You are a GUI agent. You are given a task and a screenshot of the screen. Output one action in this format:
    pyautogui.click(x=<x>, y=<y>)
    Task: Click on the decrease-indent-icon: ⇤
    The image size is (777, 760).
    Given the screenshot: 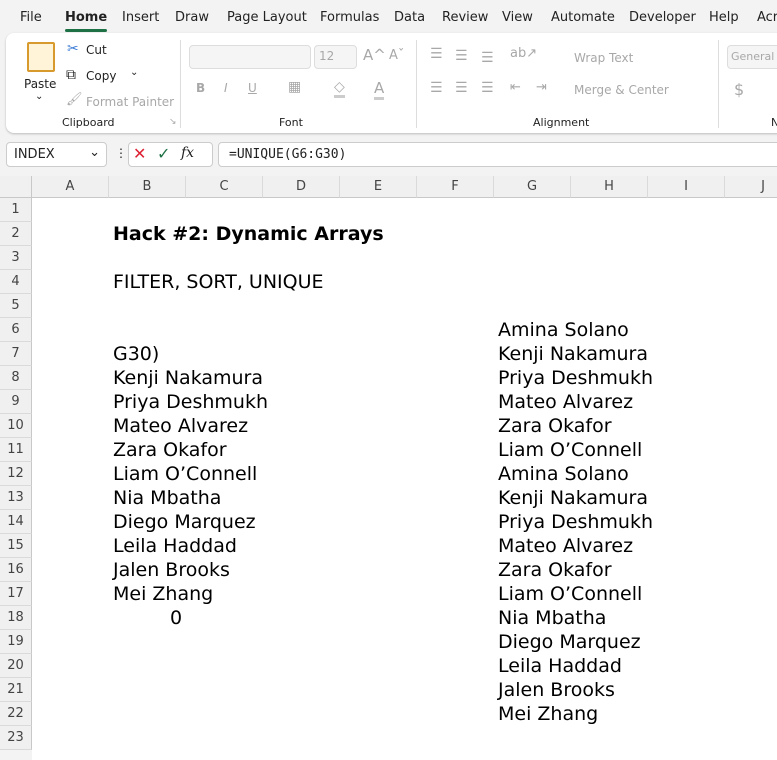 What is the action you would take?
    pyautogui.click(x=515, y=87)
    